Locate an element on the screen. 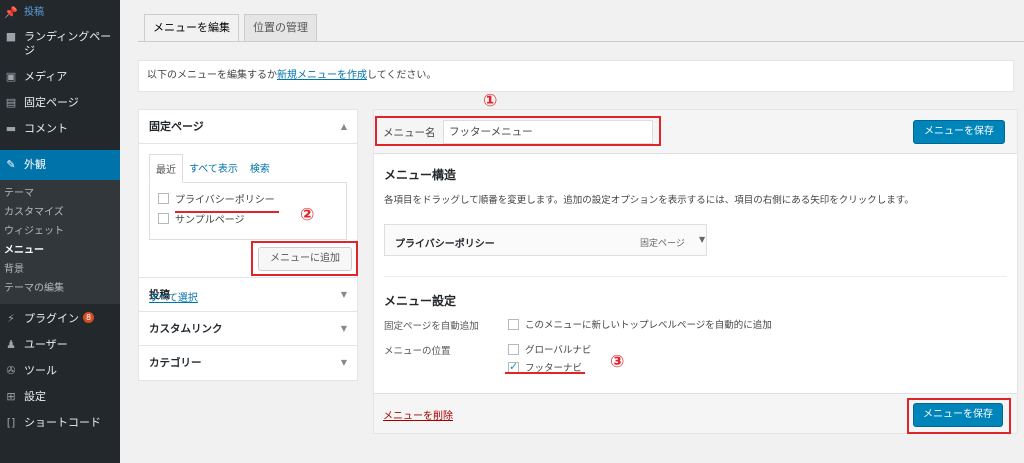 The height and width of the screenshot is (463, 1024). list-item: プライバシーポリシー is located at coordinates (248, 198).